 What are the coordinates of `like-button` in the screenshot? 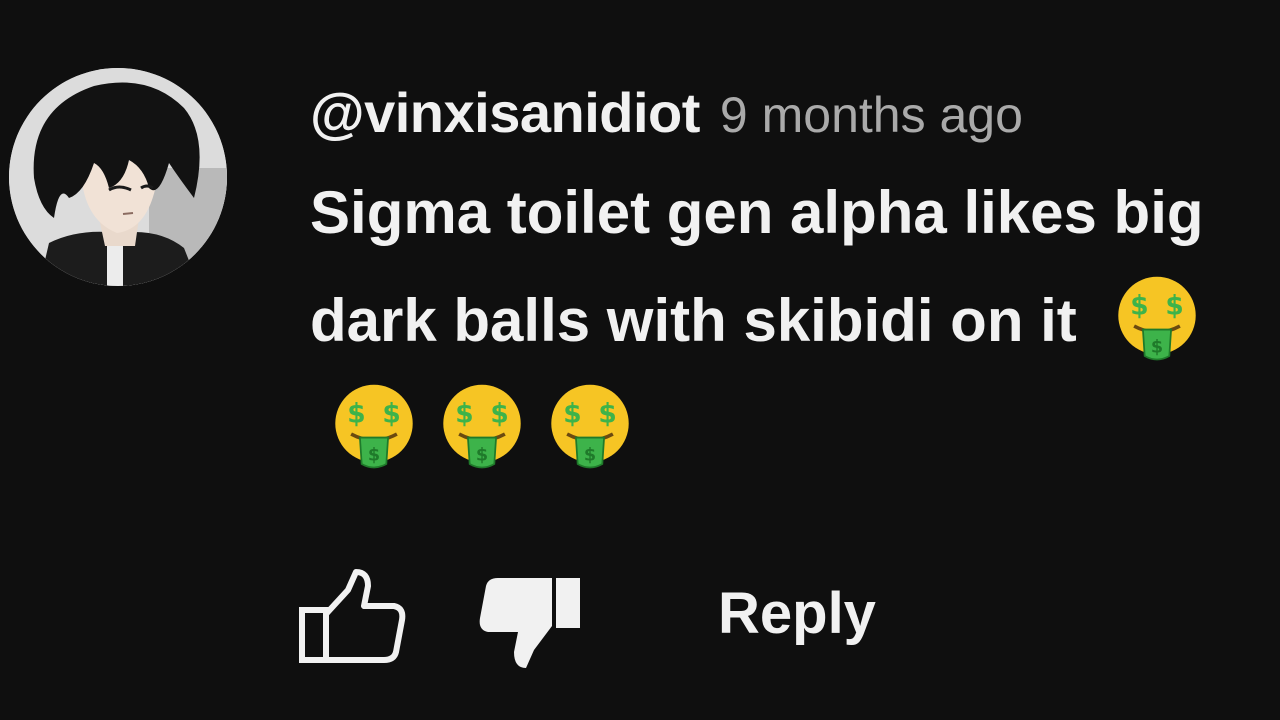 It's located at (352, 618).